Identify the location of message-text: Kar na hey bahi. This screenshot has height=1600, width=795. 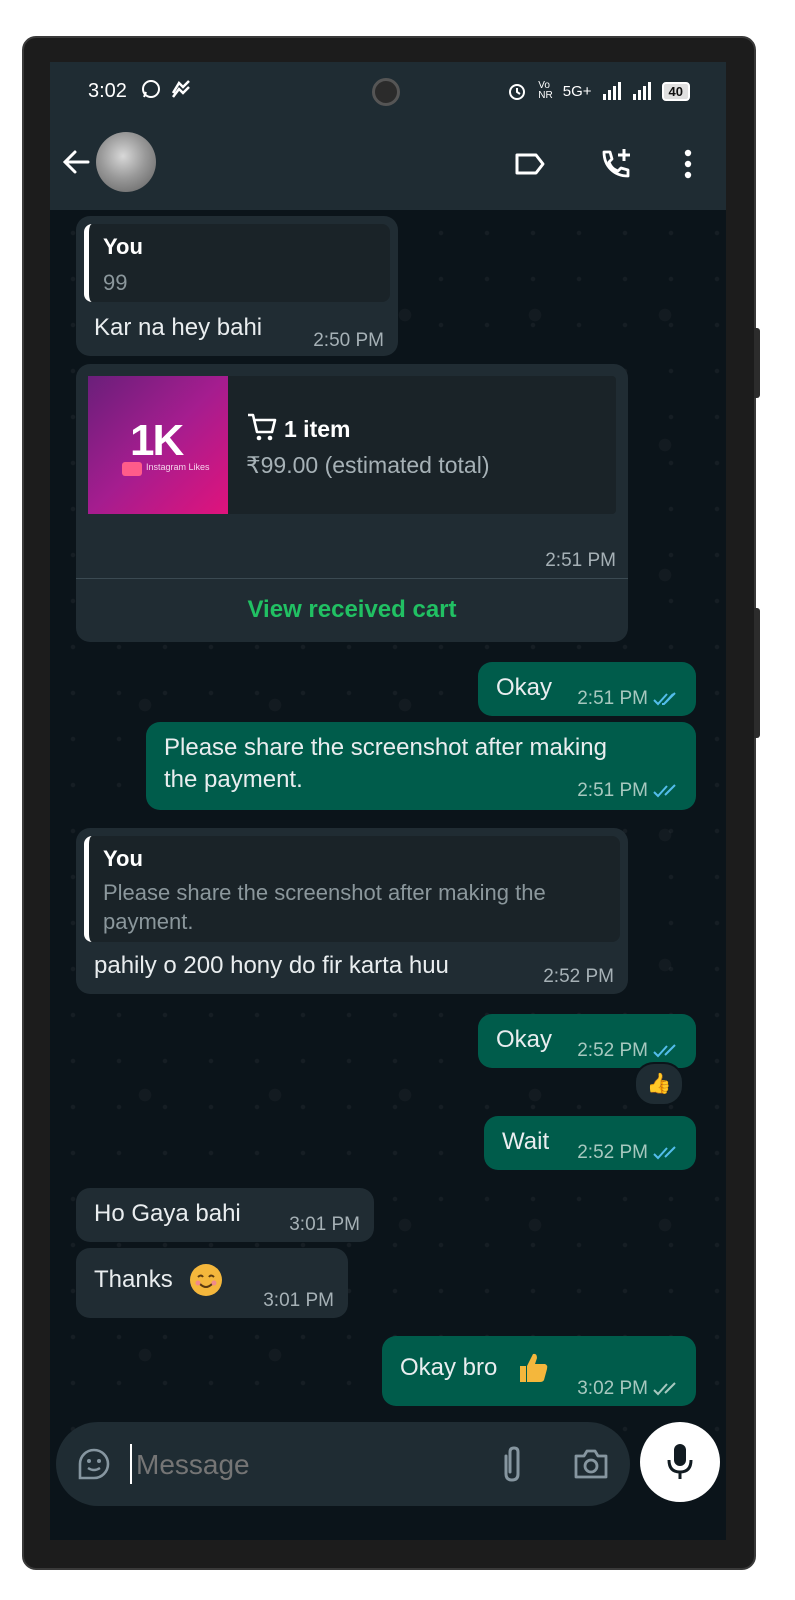
(178, 327).